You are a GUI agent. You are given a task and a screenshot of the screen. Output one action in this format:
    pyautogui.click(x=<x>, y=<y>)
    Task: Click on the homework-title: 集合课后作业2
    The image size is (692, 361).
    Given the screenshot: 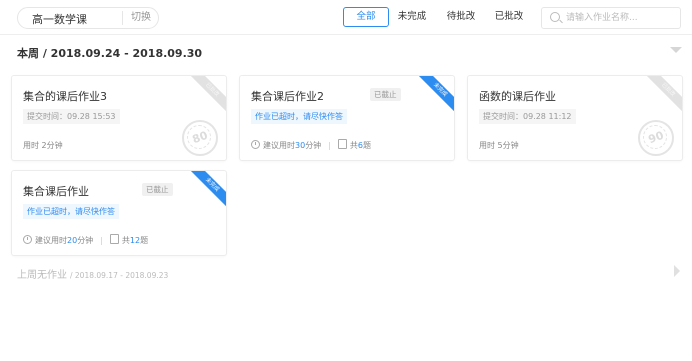 What is the action you would take?
    pyautogui.click(x=287, y=96)
    